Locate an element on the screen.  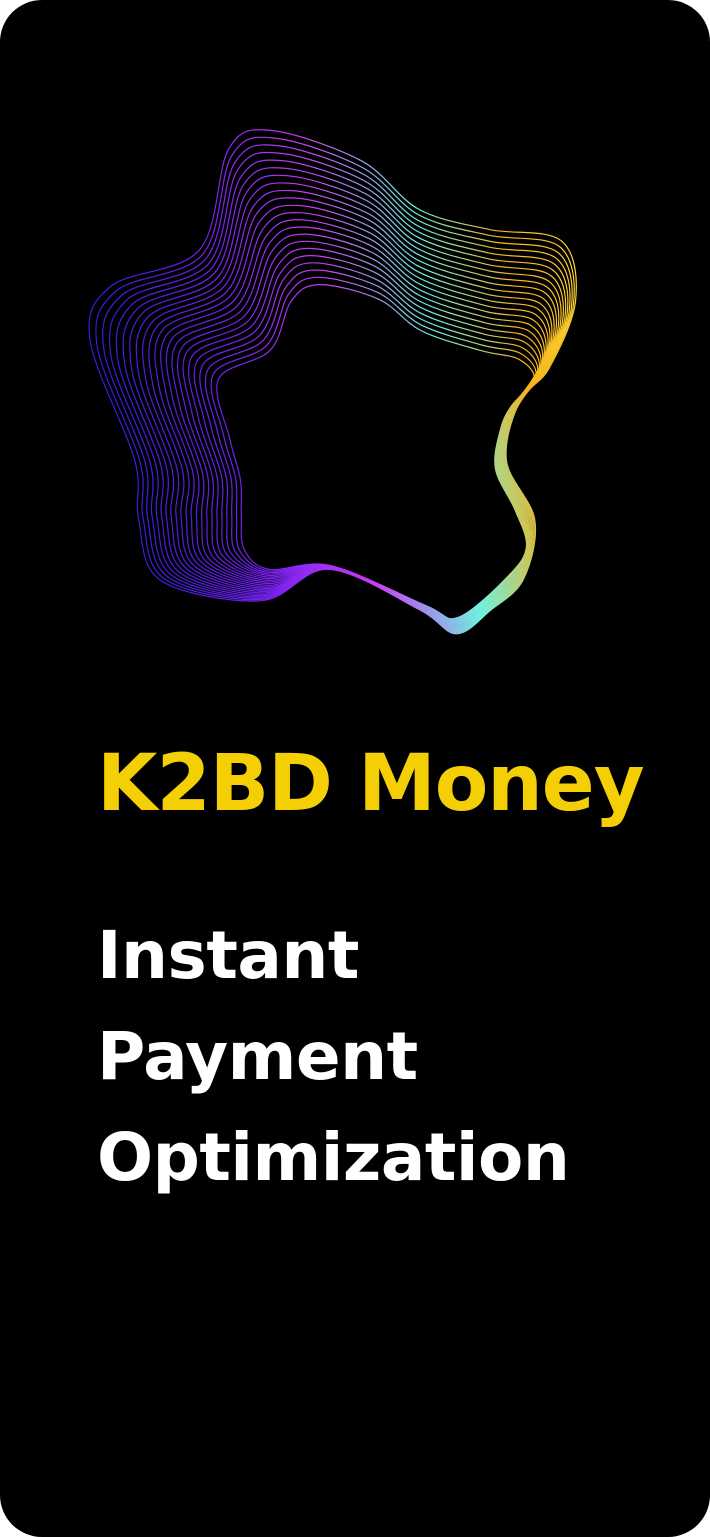
tagline-line-instant: Instant is located at coordinates (228, 955).